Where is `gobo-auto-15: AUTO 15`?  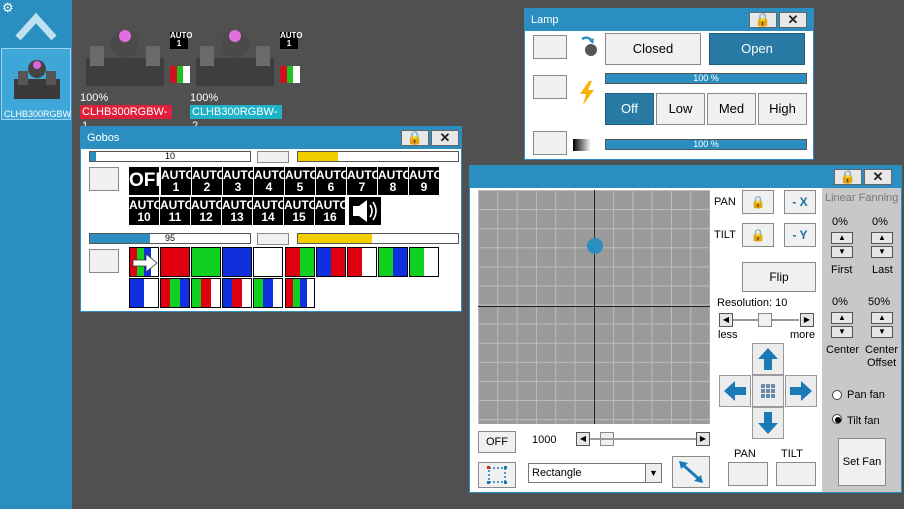
gobo-auto-15: AUTO 15 is located at coordinates (301, 211).